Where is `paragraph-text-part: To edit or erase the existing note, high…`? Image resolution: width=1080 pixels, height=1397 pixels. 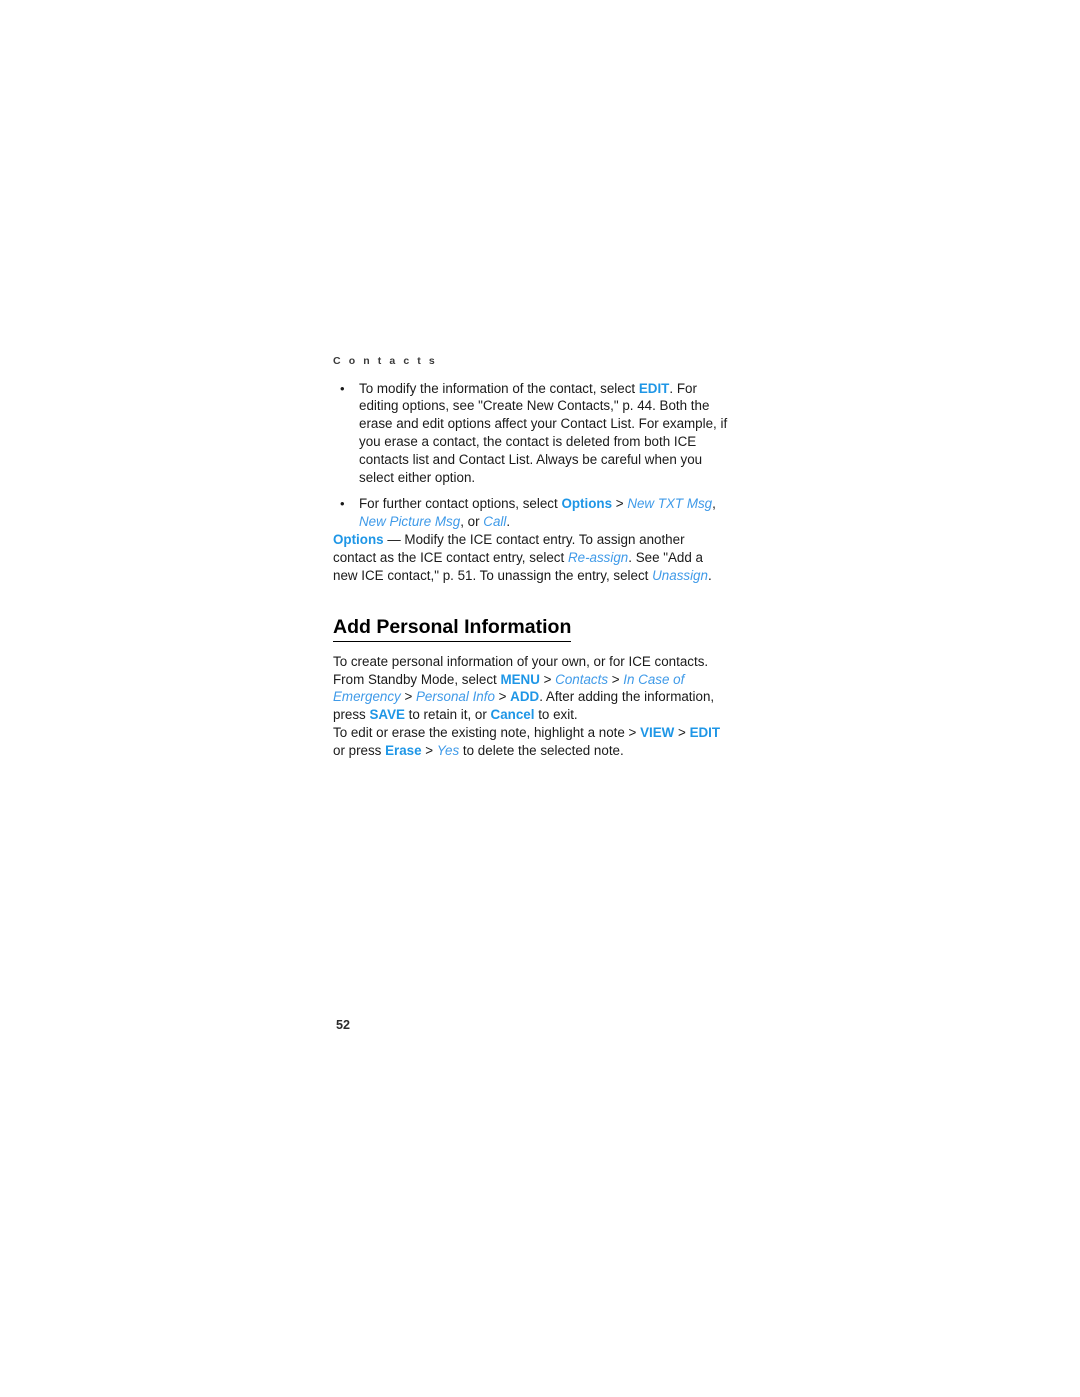
paragraph-text-part: To edit or erase the existing note, high… is located at coordinates (487, 732).